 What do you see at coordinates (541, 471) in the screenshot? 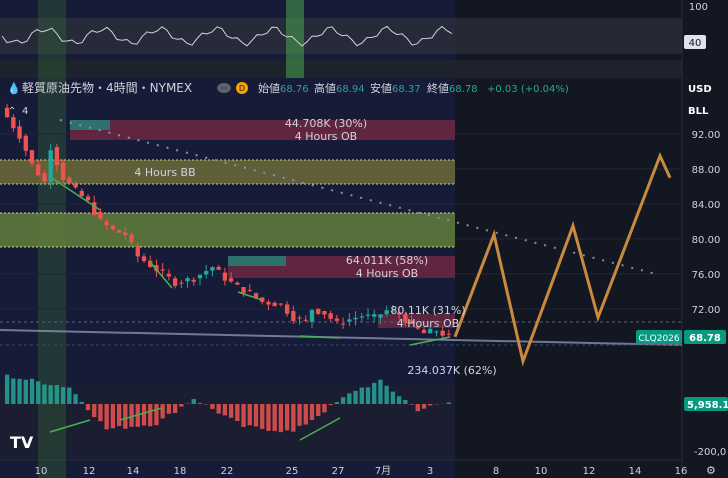
I see `time-tick-10: 10` at bounding box center [541, 471].